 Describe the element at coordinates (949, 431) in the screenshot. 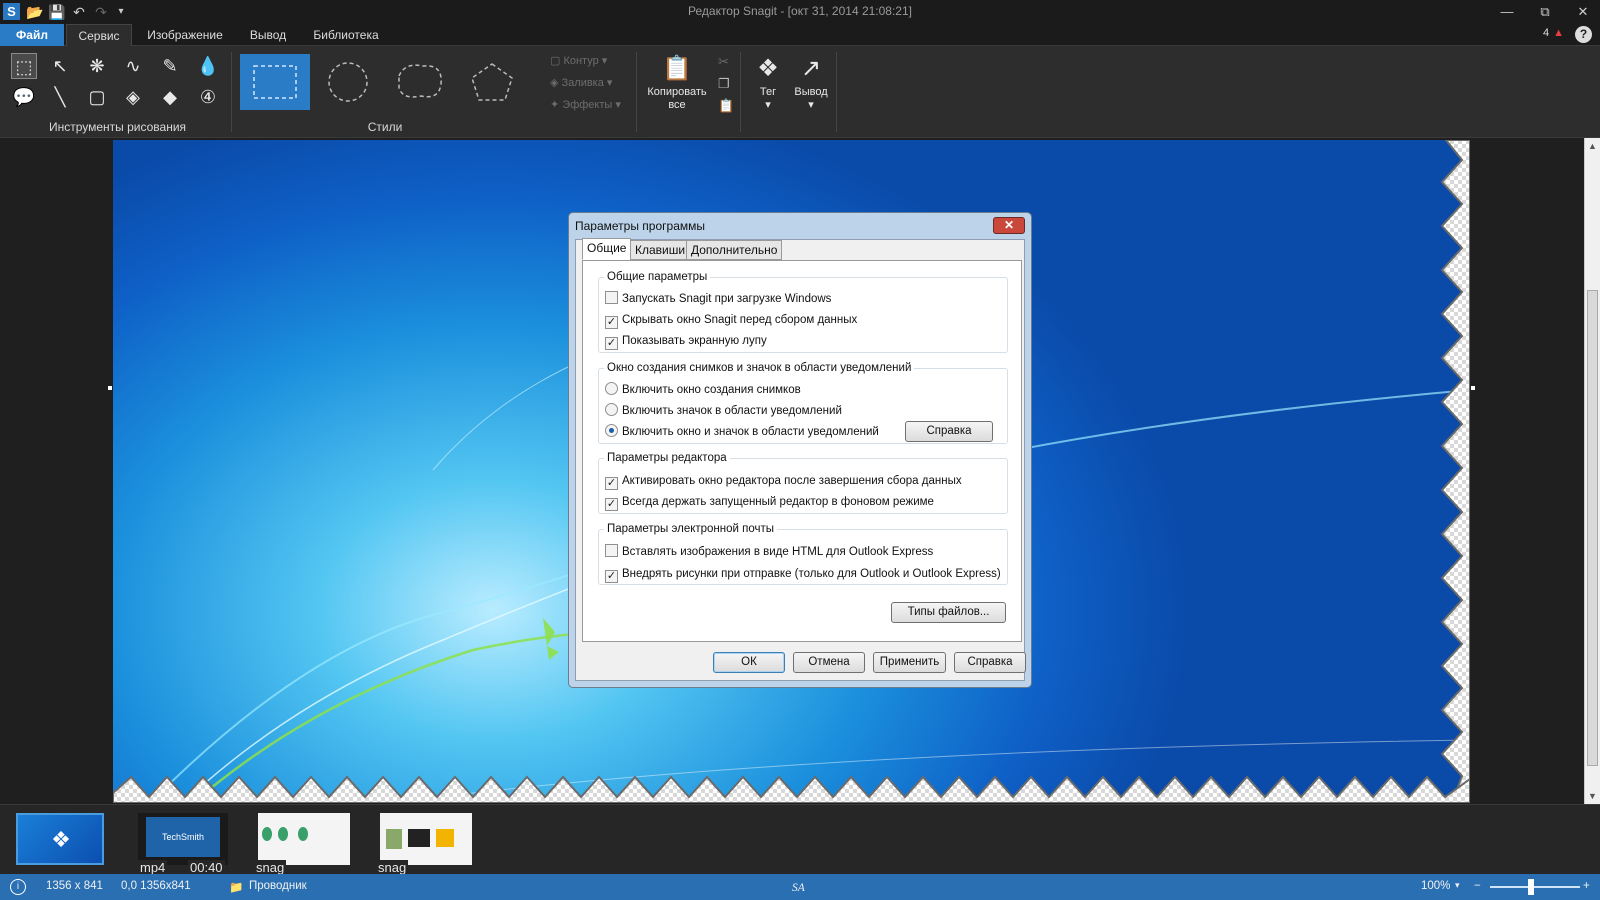

I see `capture-help-button: Справка` at that location.